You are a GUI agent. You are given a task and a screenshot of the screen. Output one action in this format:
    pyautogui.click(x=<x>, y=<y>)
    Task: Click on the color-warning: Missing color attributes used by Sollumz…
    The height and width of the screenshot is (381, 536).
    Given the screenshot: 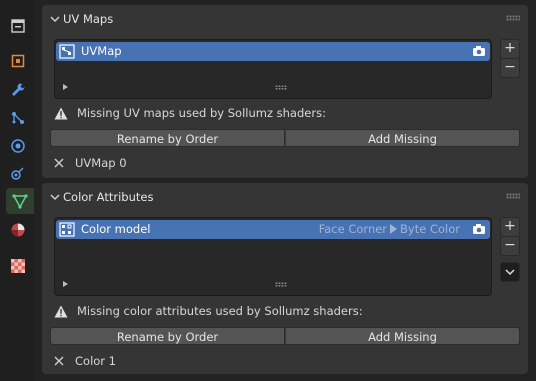 What is the action you would take?
    pyautogui.click(x=208, y=311)
    